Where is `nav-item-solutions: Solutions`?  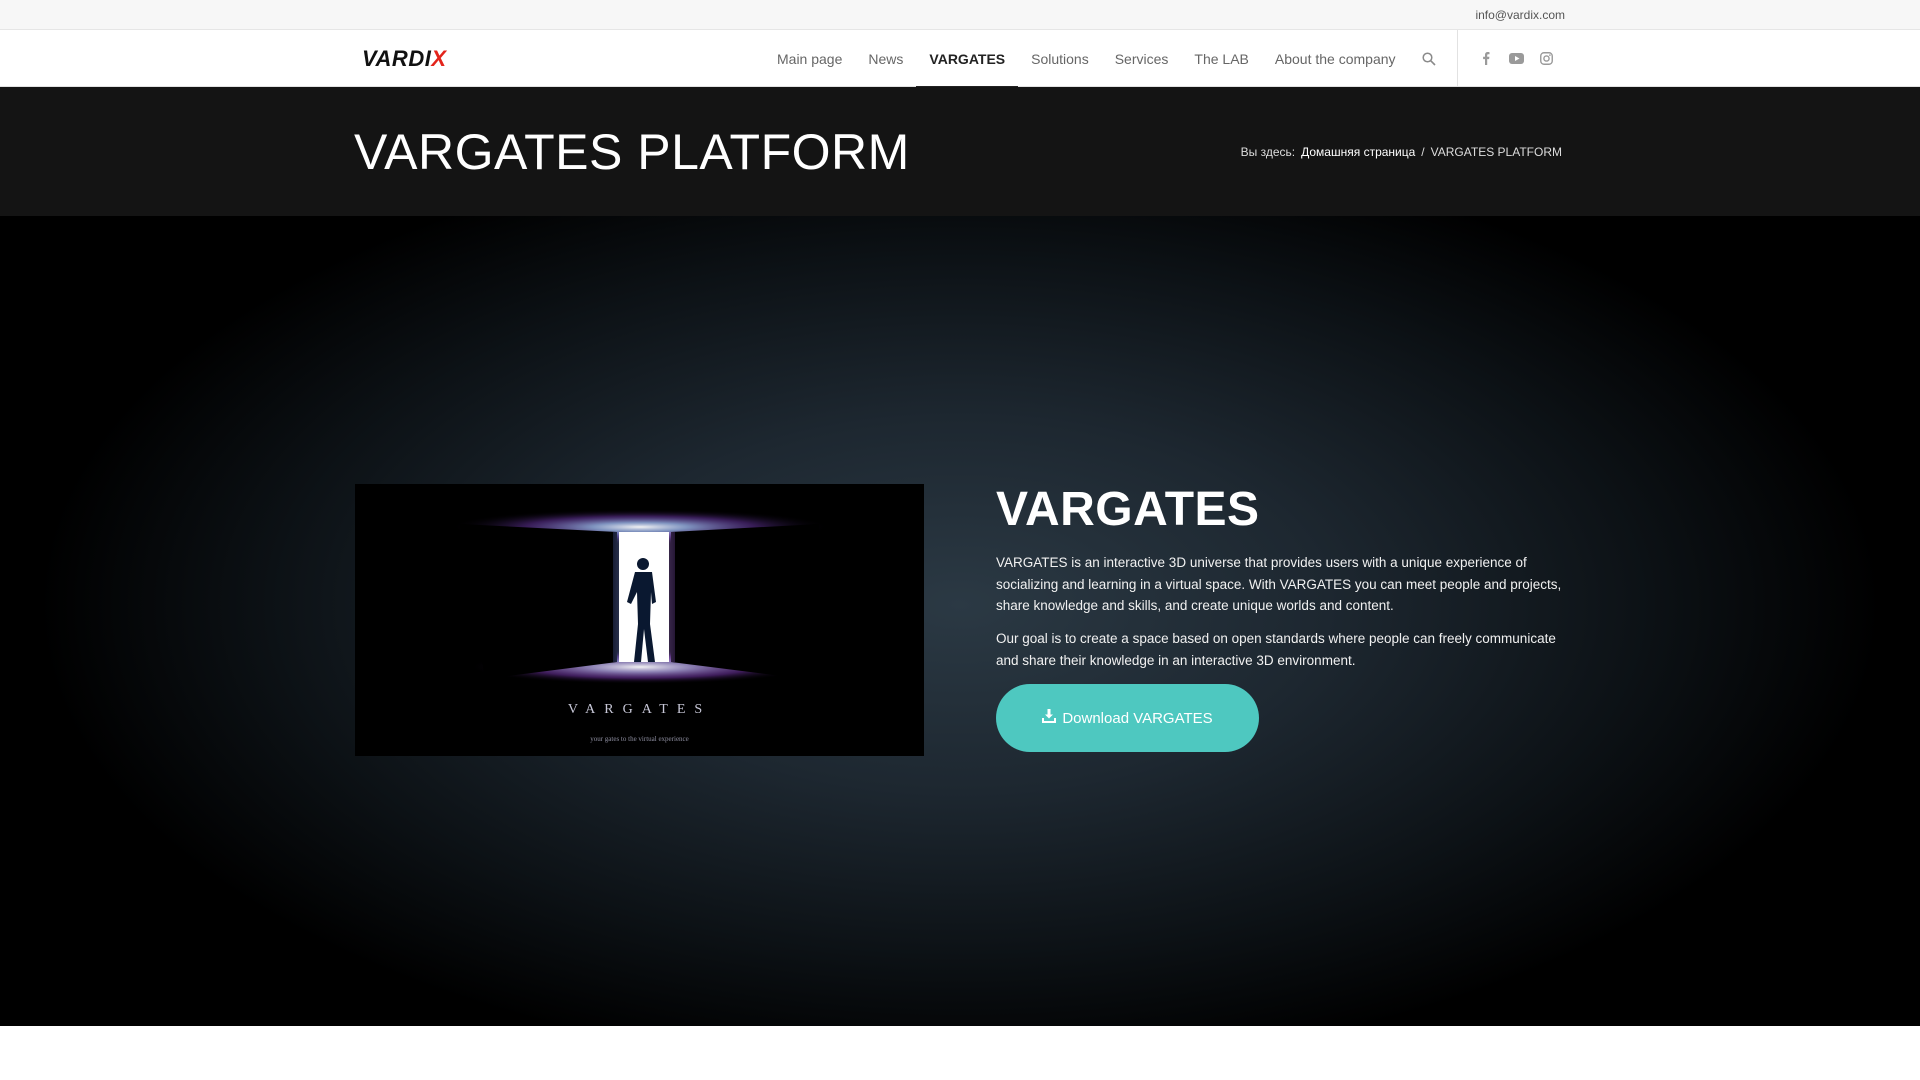
nav-item-solutions: Solutions is located at coordinates (1060, 58).